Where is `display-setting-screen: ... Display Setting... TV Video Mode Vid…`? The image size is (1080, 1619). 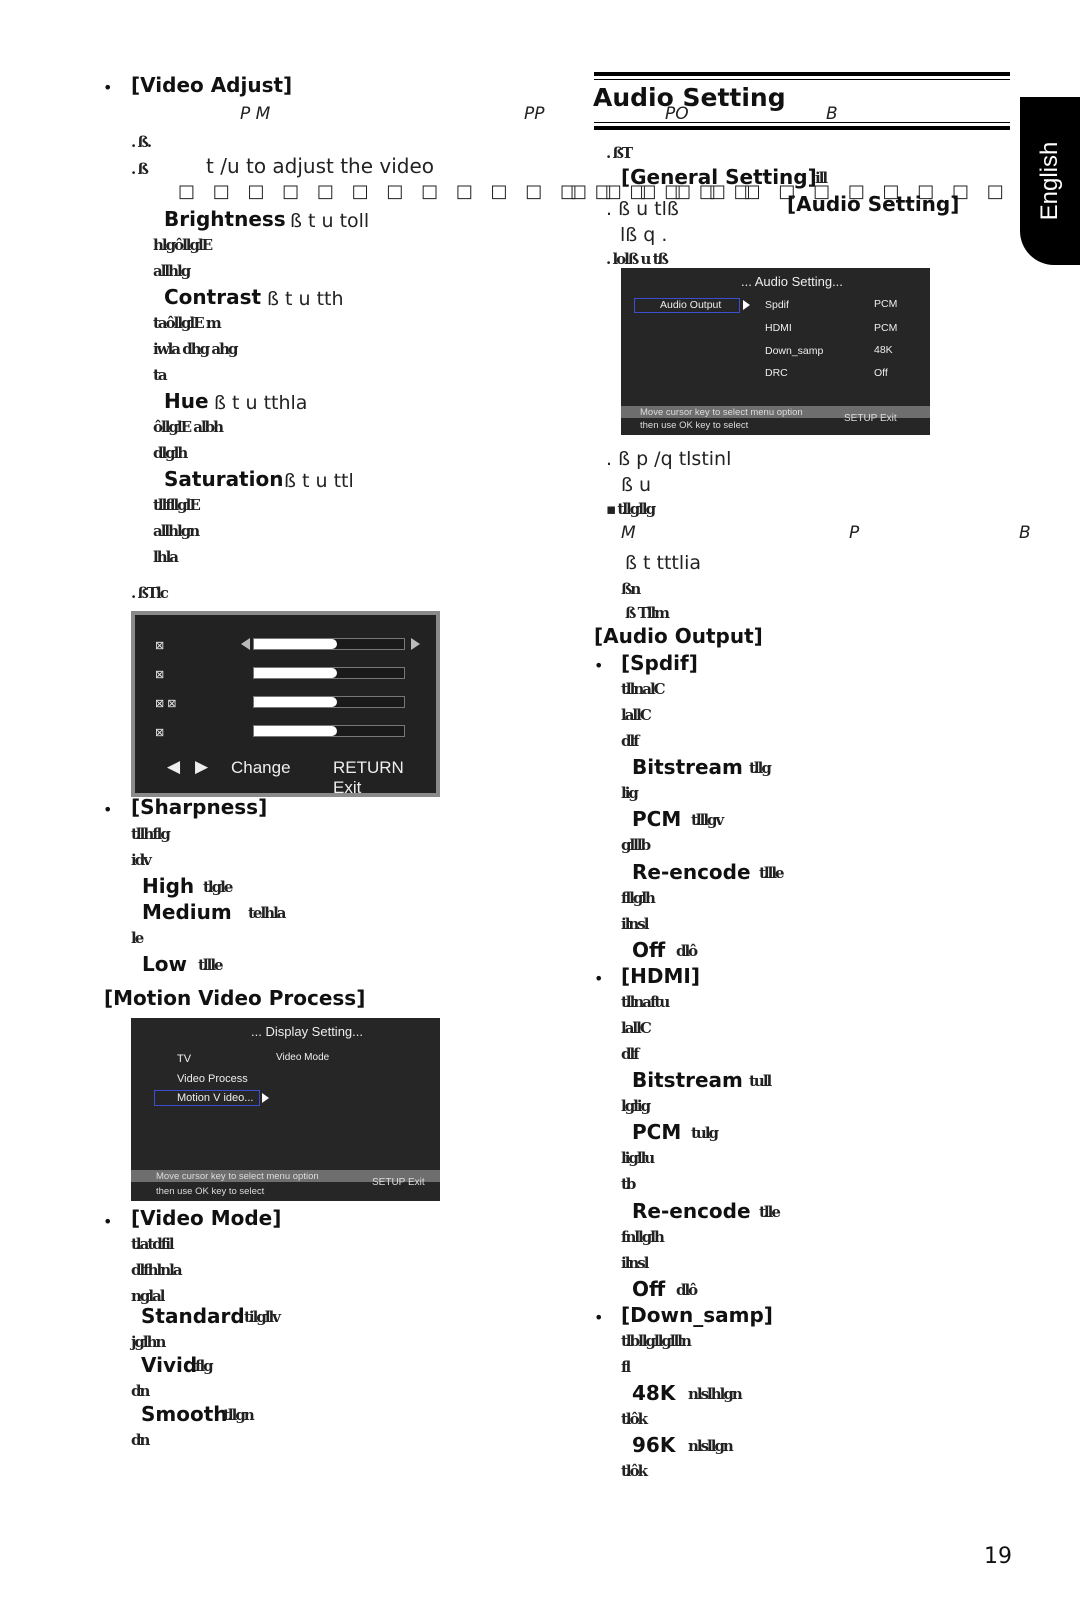
display-setting-screen: ... Display Setting... TV Video Mode Vid… is located at coordinates (285, 1109).